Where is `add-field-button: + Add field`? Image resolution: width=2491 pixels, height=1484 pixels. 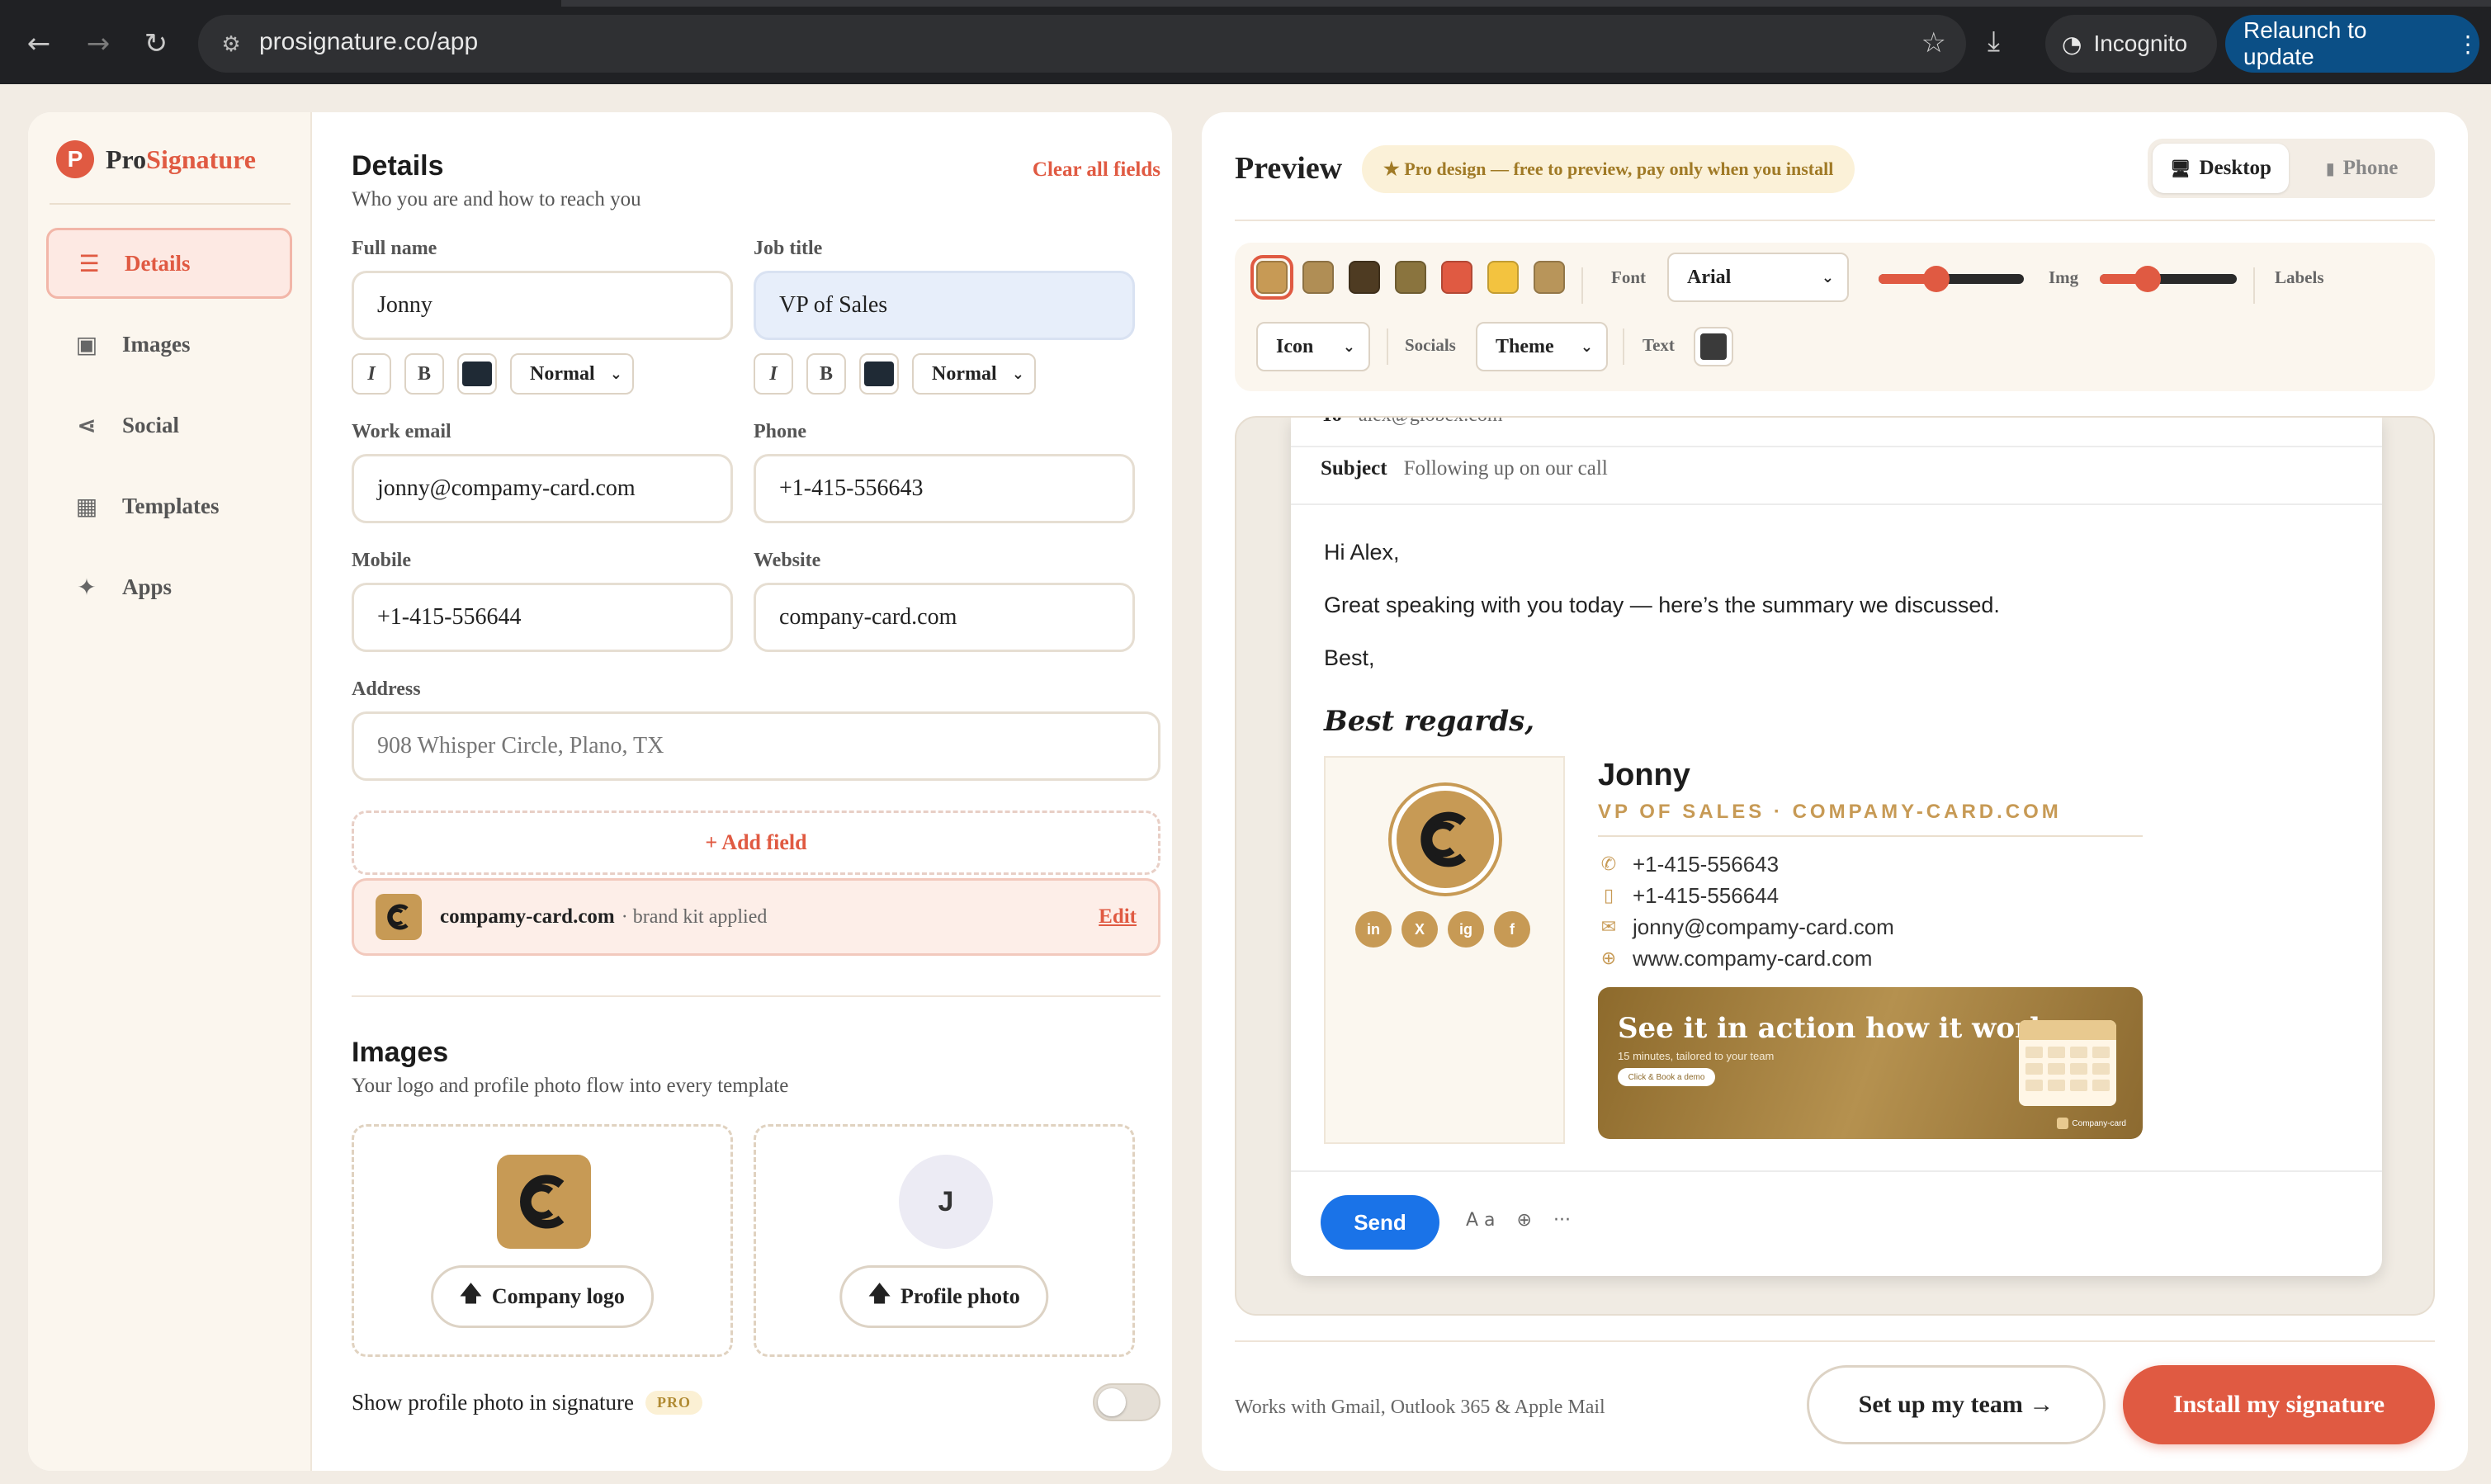
add-field-button: + Add field is located at coordinates (756, 843).